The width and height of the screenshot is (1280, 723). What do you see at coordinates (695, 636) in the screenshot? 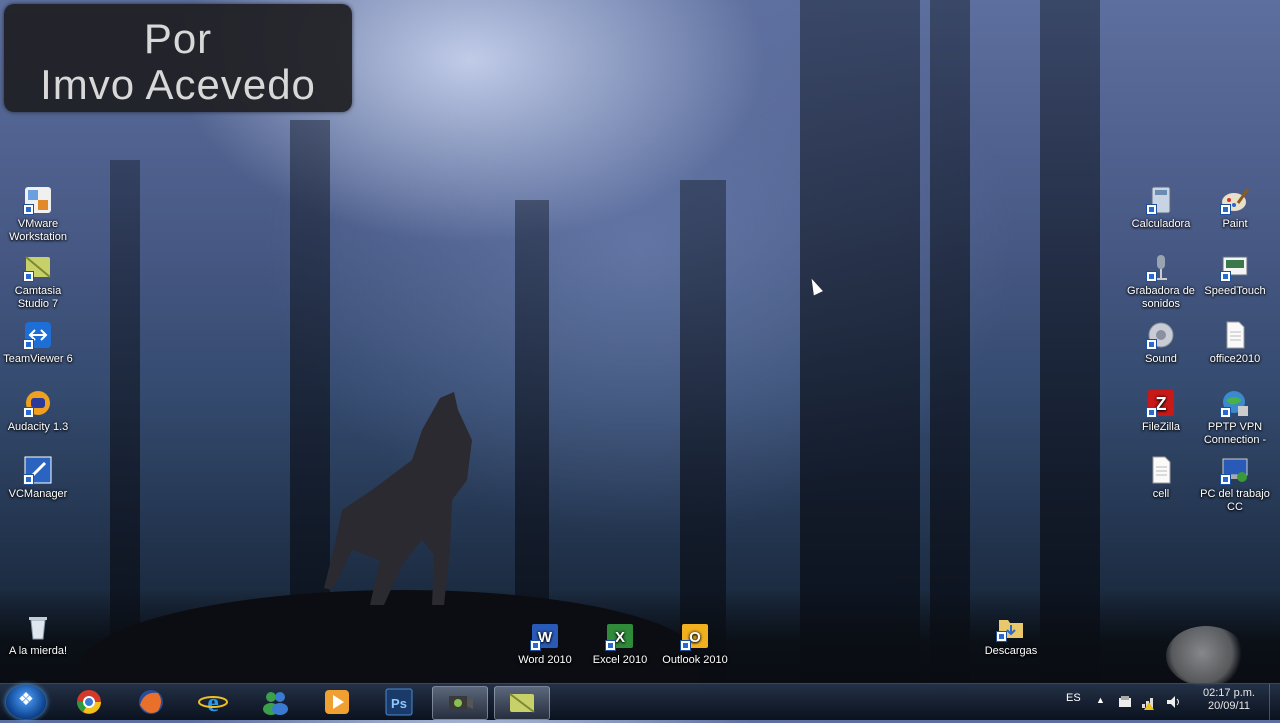
I see `outlook-icon: O` at bounding box center [695, 636].